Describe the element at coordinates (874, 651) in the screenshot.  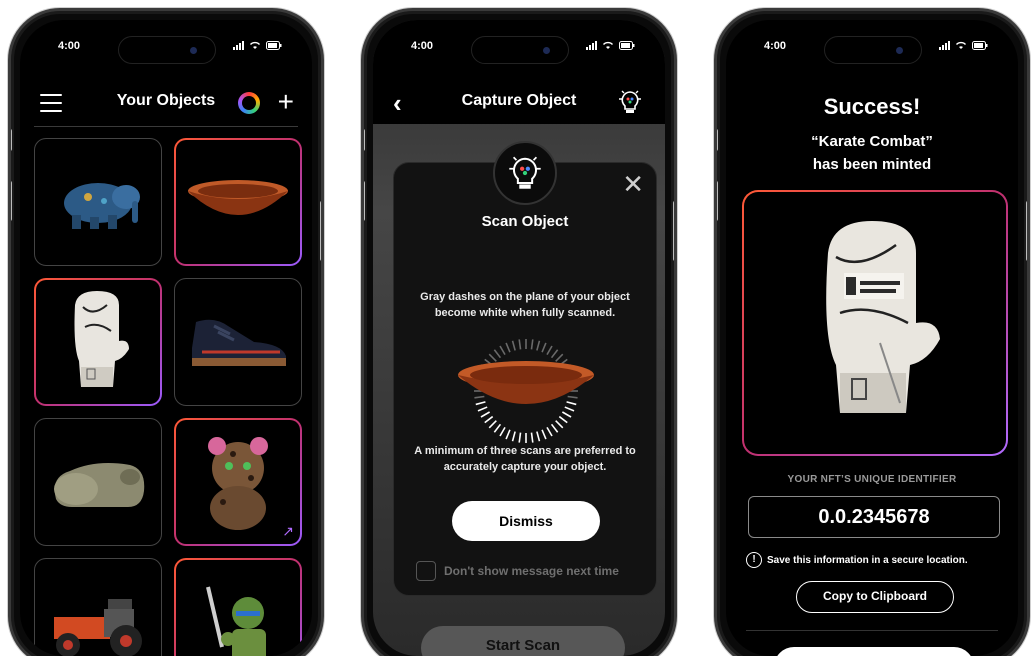
I see `bottom-action-button` at that location.